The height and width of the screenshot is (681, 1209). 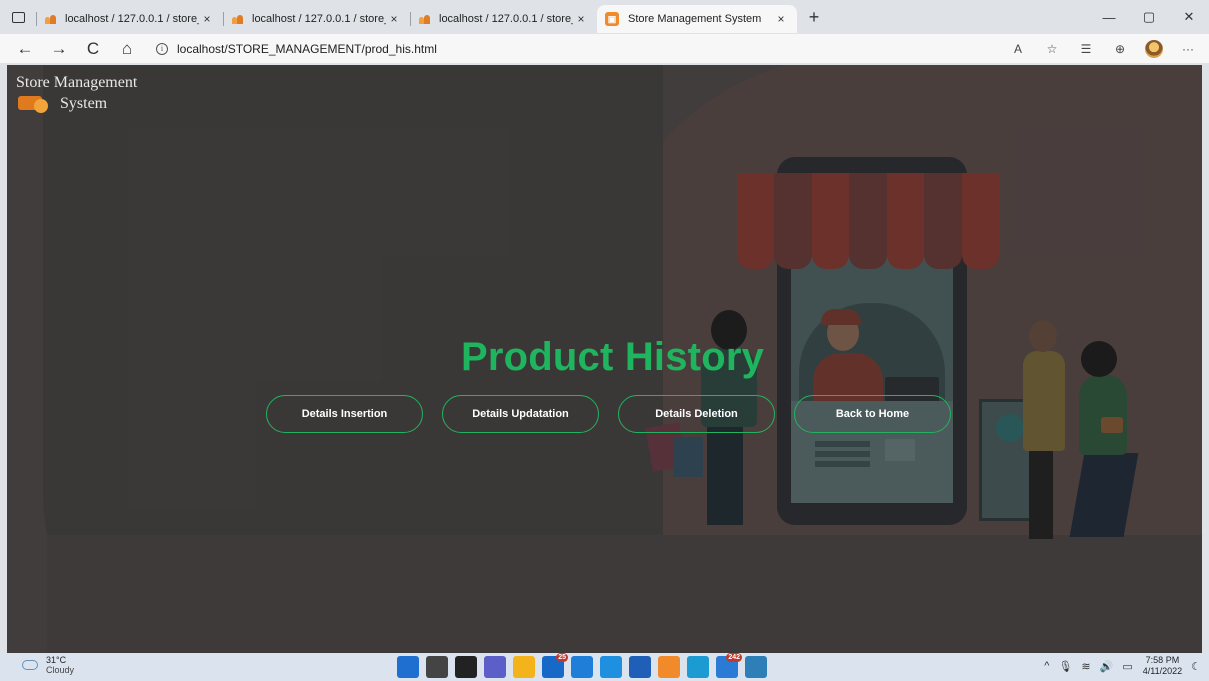 I want to click on url-host: localhost/, so click(x=202, y=48).